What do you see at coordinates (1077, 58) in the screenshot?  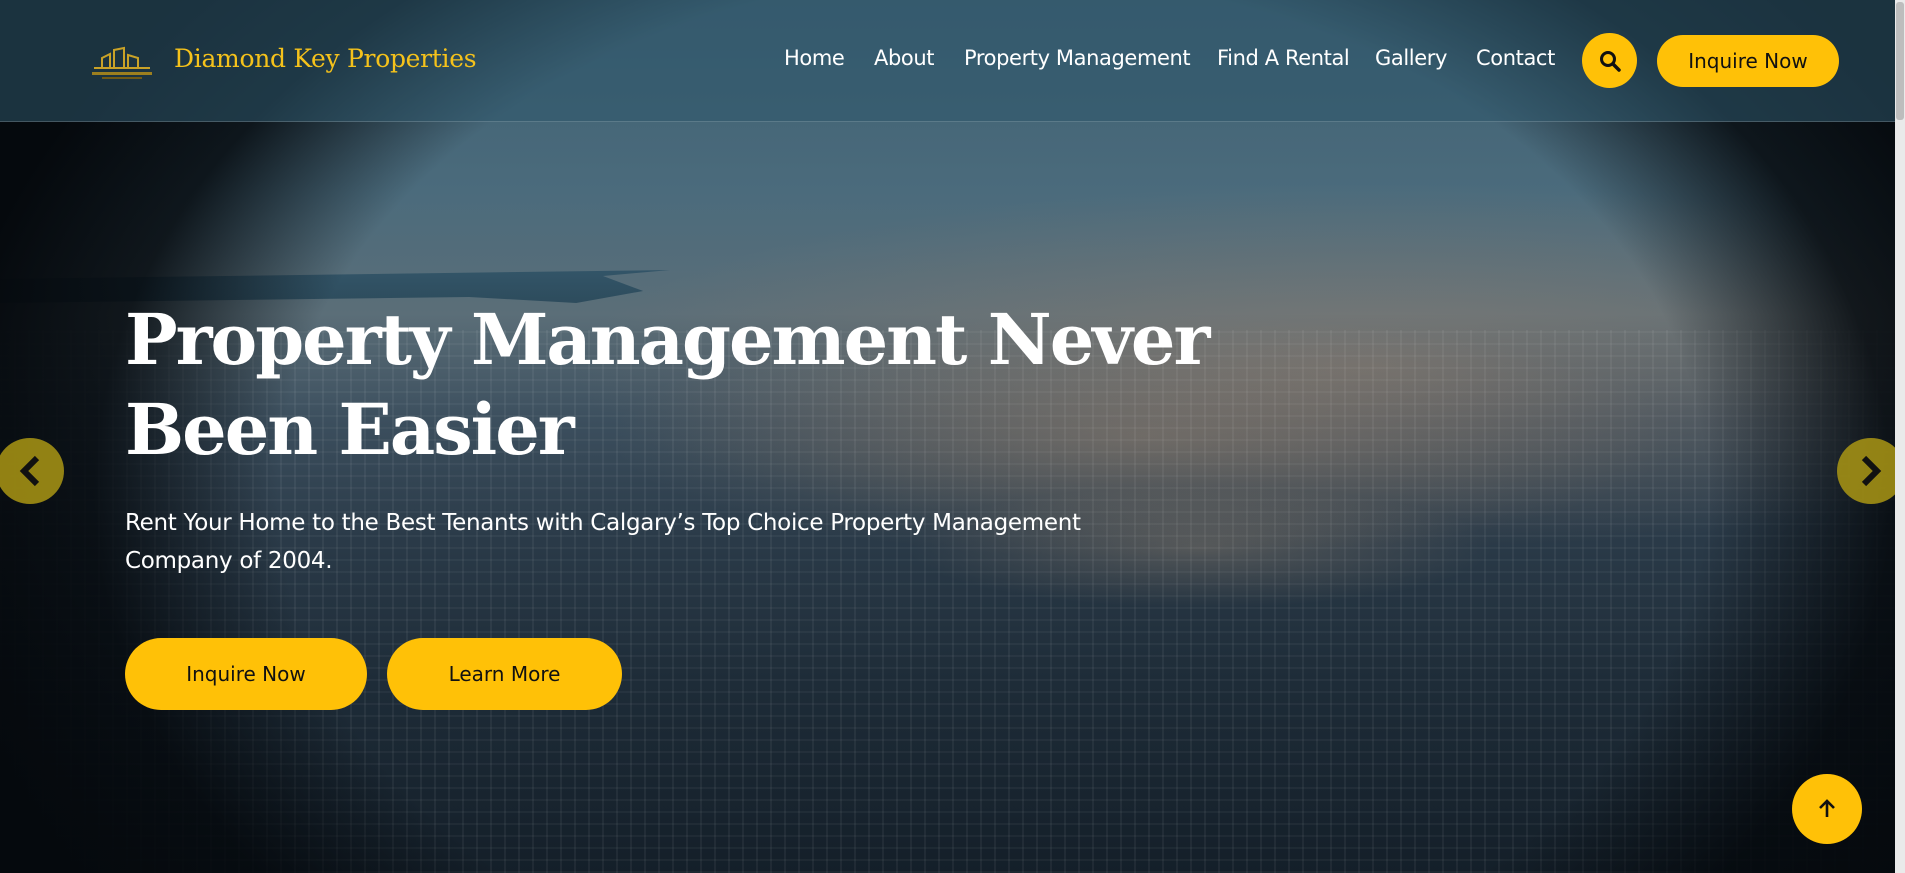 I see `nav-item-property-management: Property Management` at bounding box center [1077, 58].